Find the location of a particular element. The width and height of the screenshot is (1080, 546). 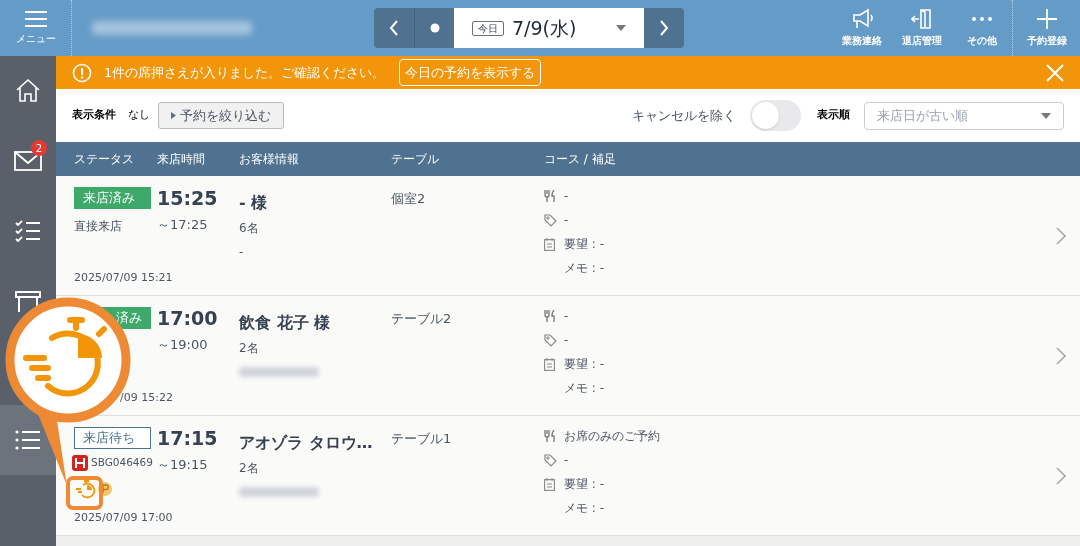

date-select: 今日 7/9(水) is located at coordinates (549, 28).